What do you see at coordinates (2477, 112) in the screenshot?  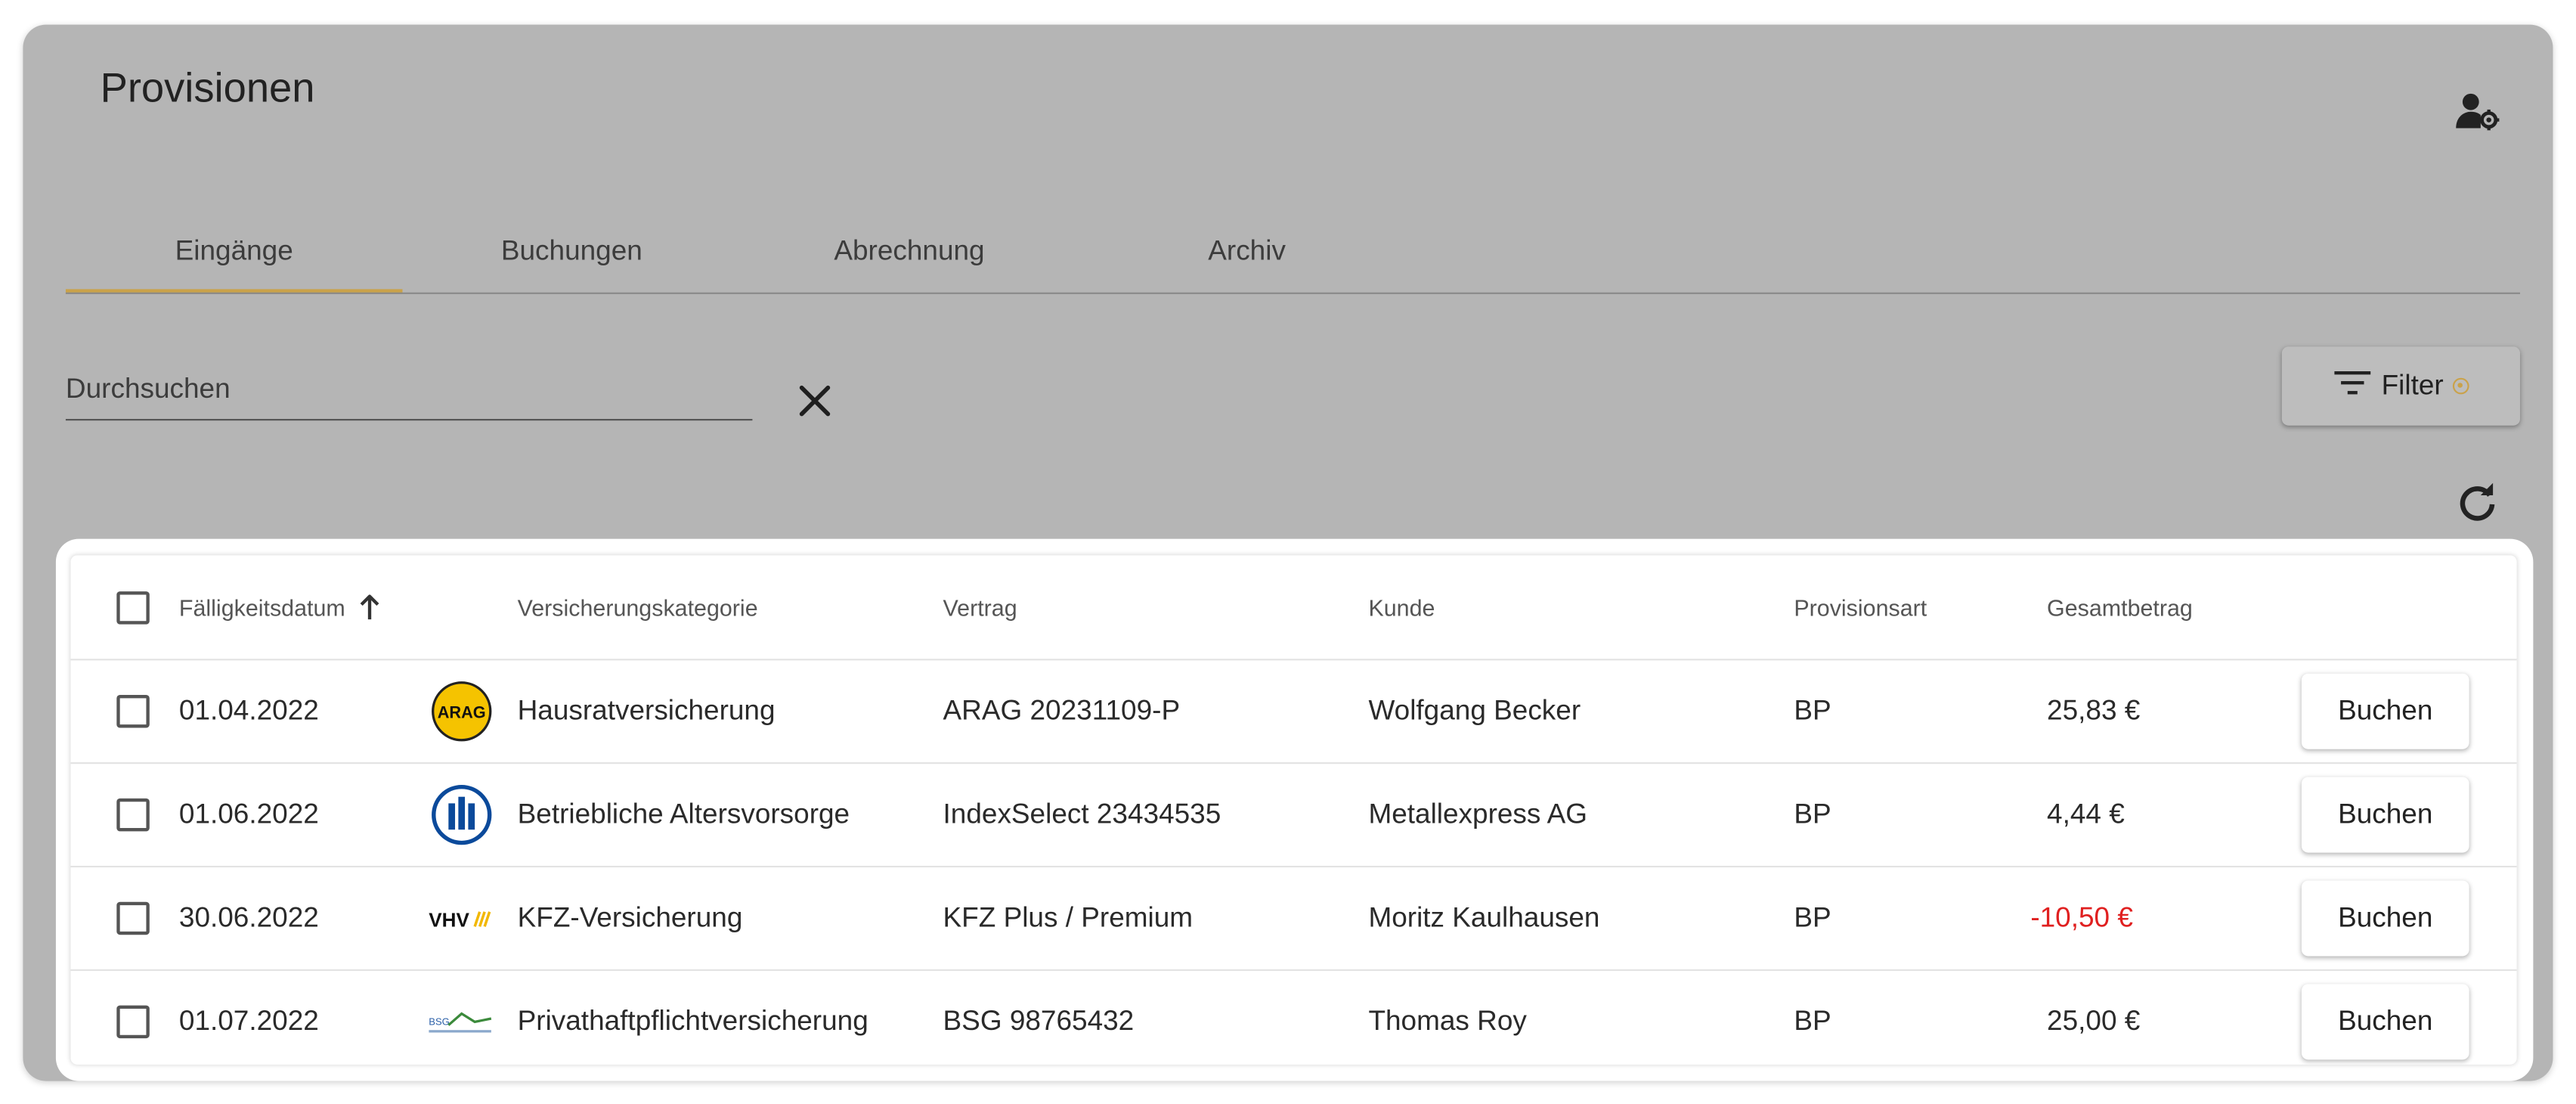 I see `user-settings-icon` at bounding box center [2477, 112].